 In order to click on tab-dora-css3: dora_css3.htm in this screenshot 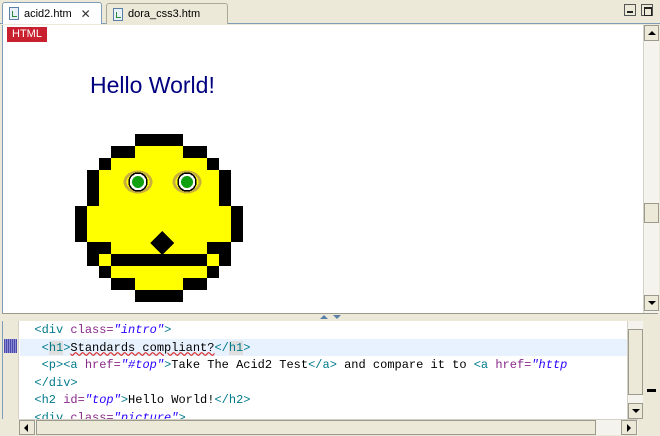, I will do `click(167, 13)`.